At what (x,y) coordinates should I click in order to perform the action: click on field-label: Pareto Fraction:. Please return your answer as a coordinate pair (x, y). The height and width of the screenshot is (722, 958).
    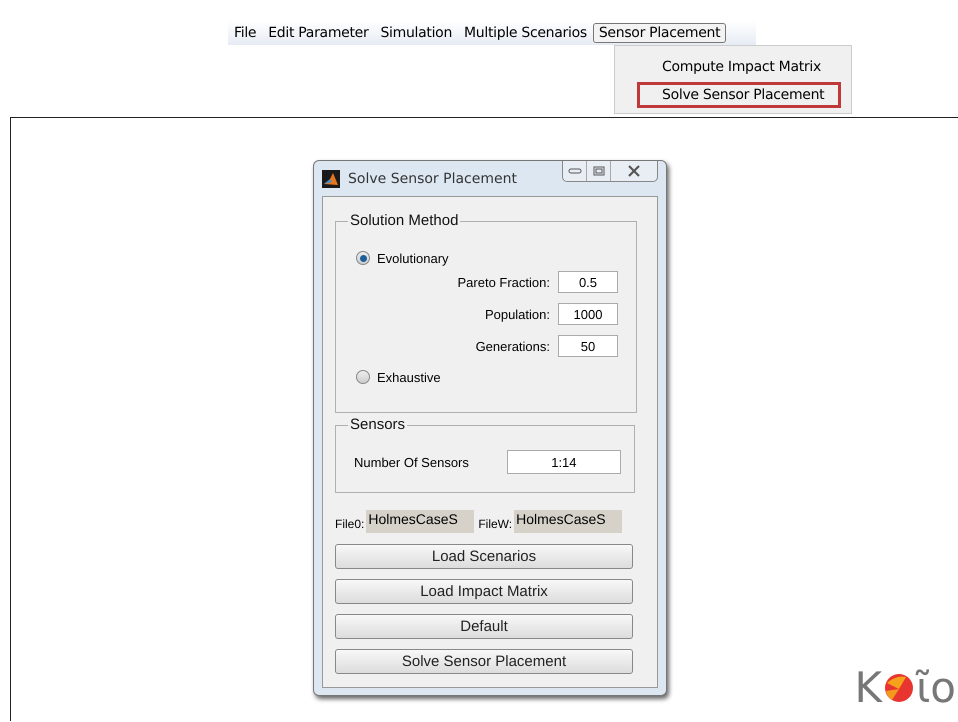
    Looking at the image, I should click on (504, 282).